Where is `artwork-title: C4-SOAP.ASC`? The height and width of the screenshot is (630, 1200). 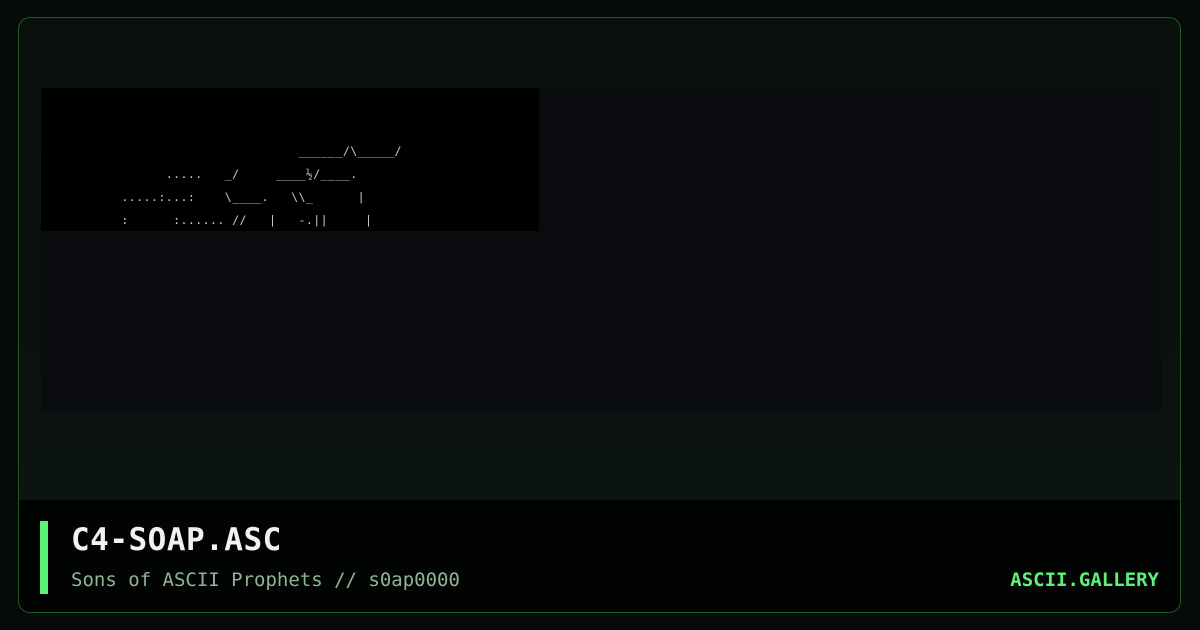
artwork-title: C4-SOAP.ASC is located at coordinates (176, 540).